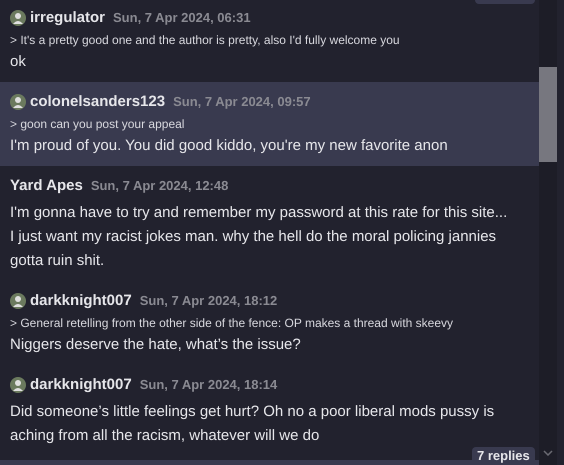  Describe the element at coordinates (503, 456) in the screenshot. I see `replies-badge: 7 replies` at that location.